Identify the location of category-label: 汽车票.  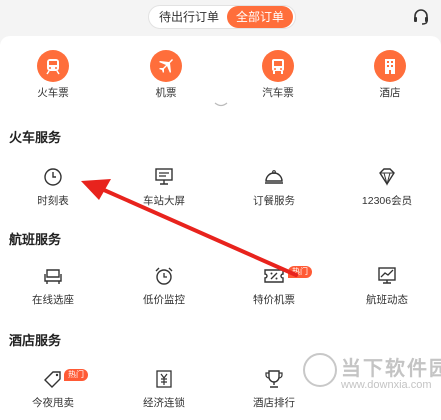
(278, 93).